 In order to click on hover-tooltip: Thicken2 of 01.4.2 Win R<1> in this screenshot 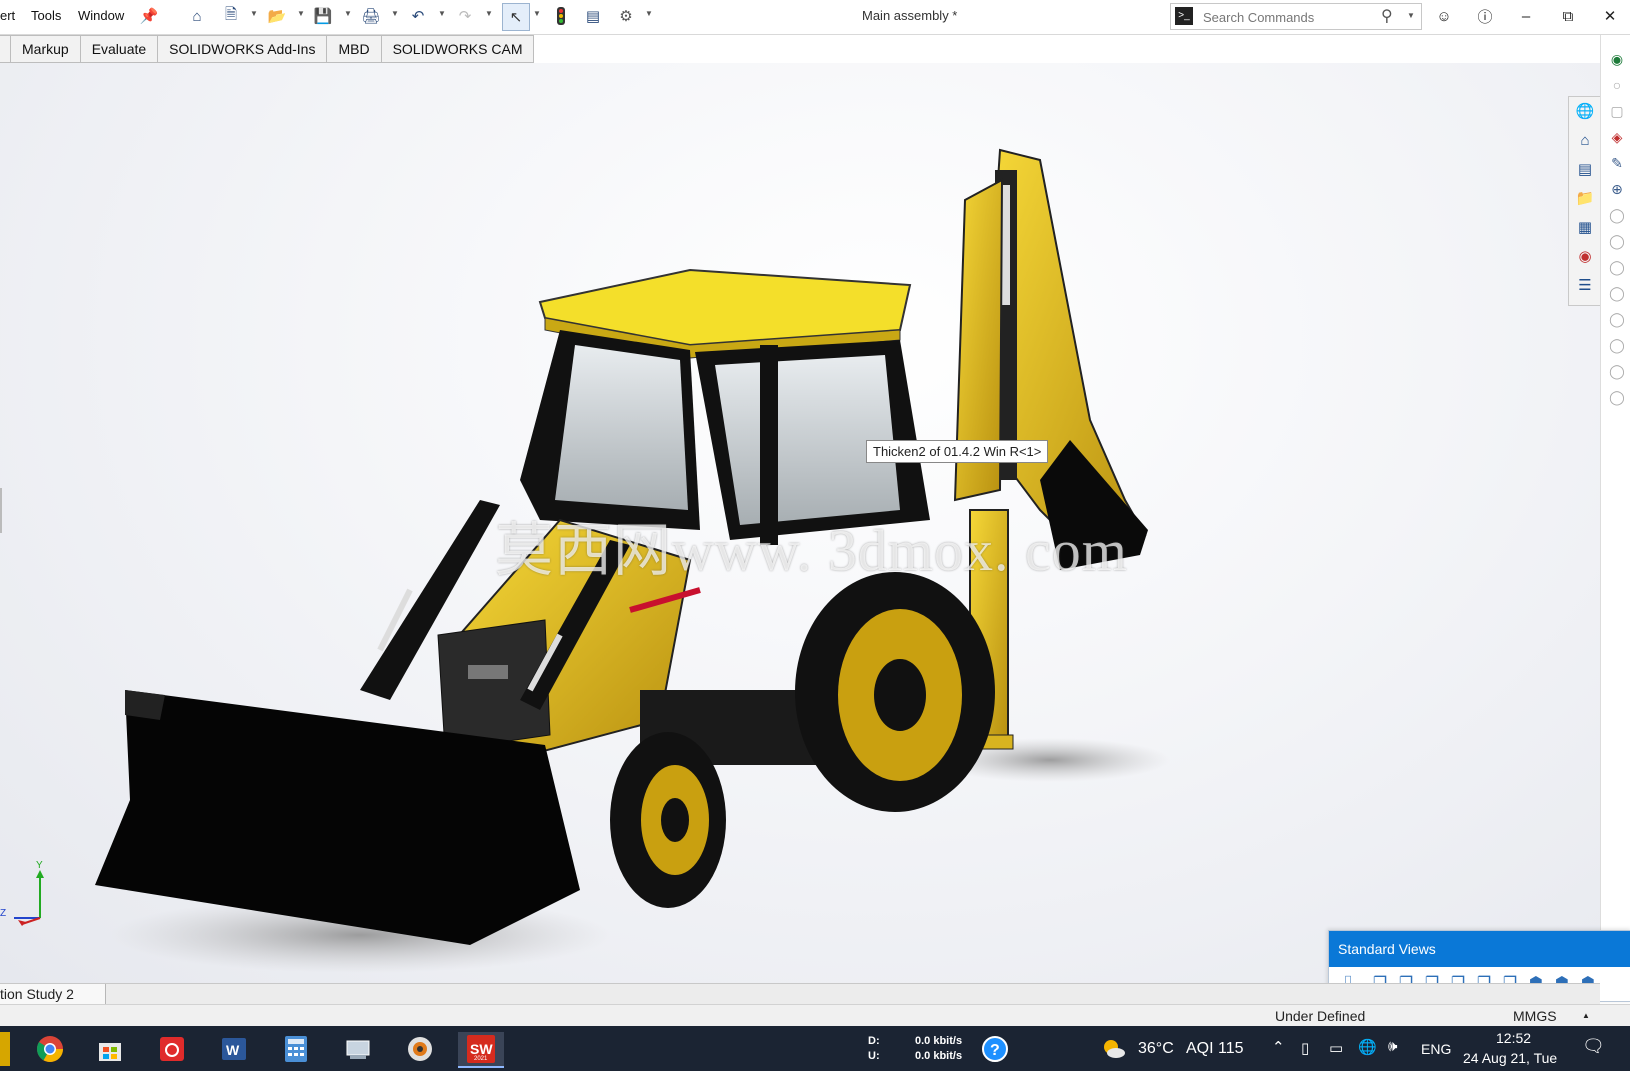, I will do `click(957, 451)`.